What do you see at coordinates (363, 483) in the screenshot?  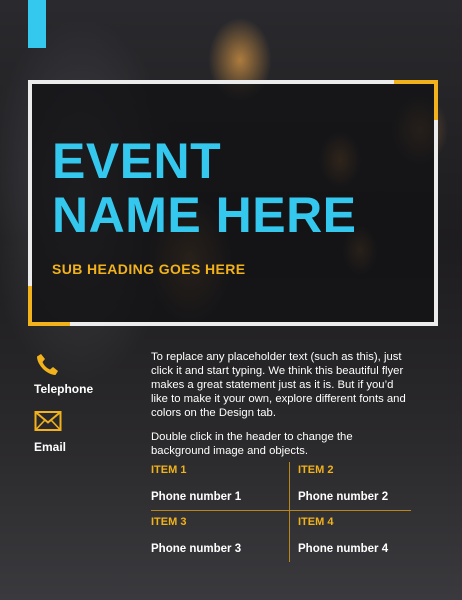 I see `item-cell-2: ITEM 2 Phone number 2` at bounding box center [363, 483].